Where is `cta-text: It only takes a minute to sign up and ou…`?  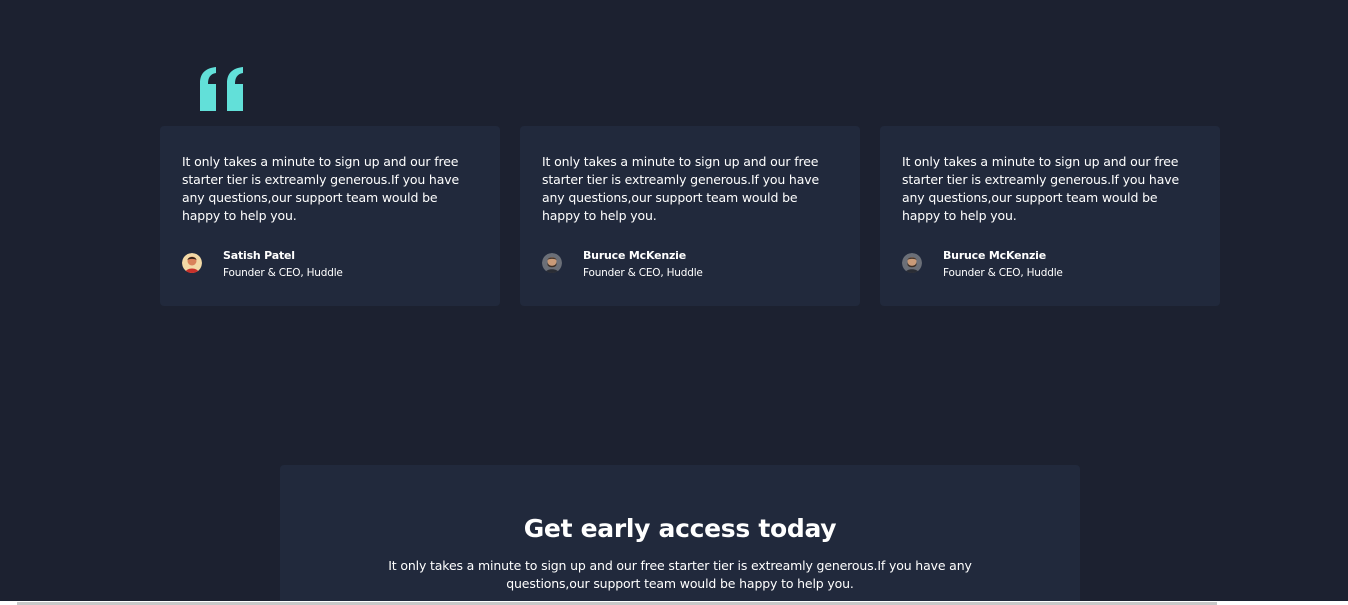
cta-text: It only takes a minute to sign up and ou… is located at coordinates (680, 574).